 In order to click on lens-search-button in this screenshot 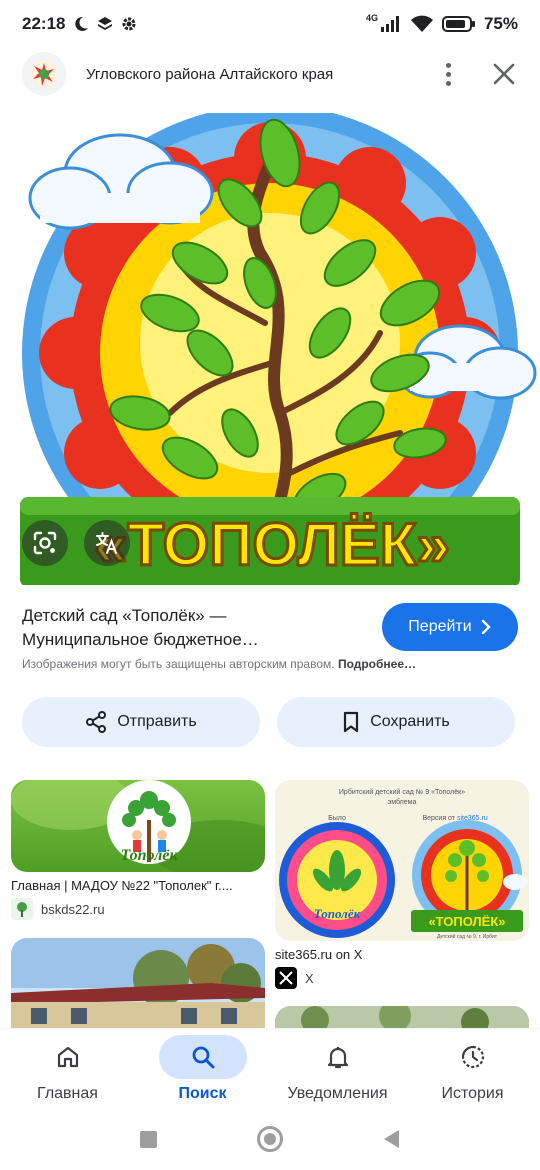, I will do `click(45, 543)`.